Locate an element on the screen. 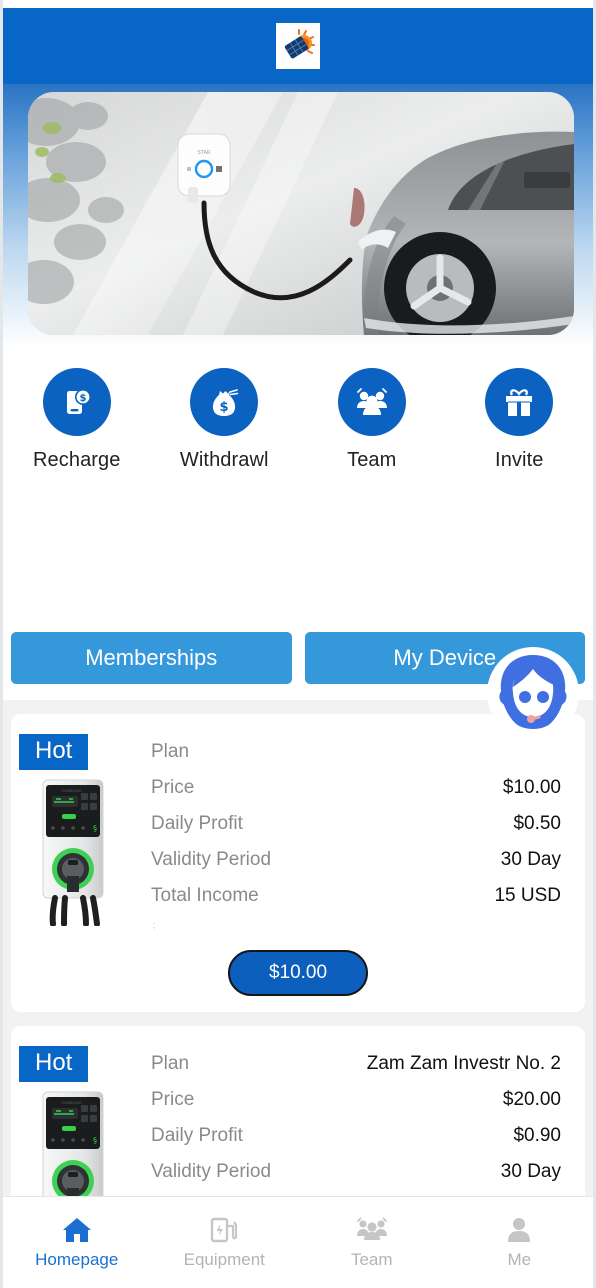 The image size is (596, 1288). recharge-icon-circle: $ is located at coordinates (76, 402).